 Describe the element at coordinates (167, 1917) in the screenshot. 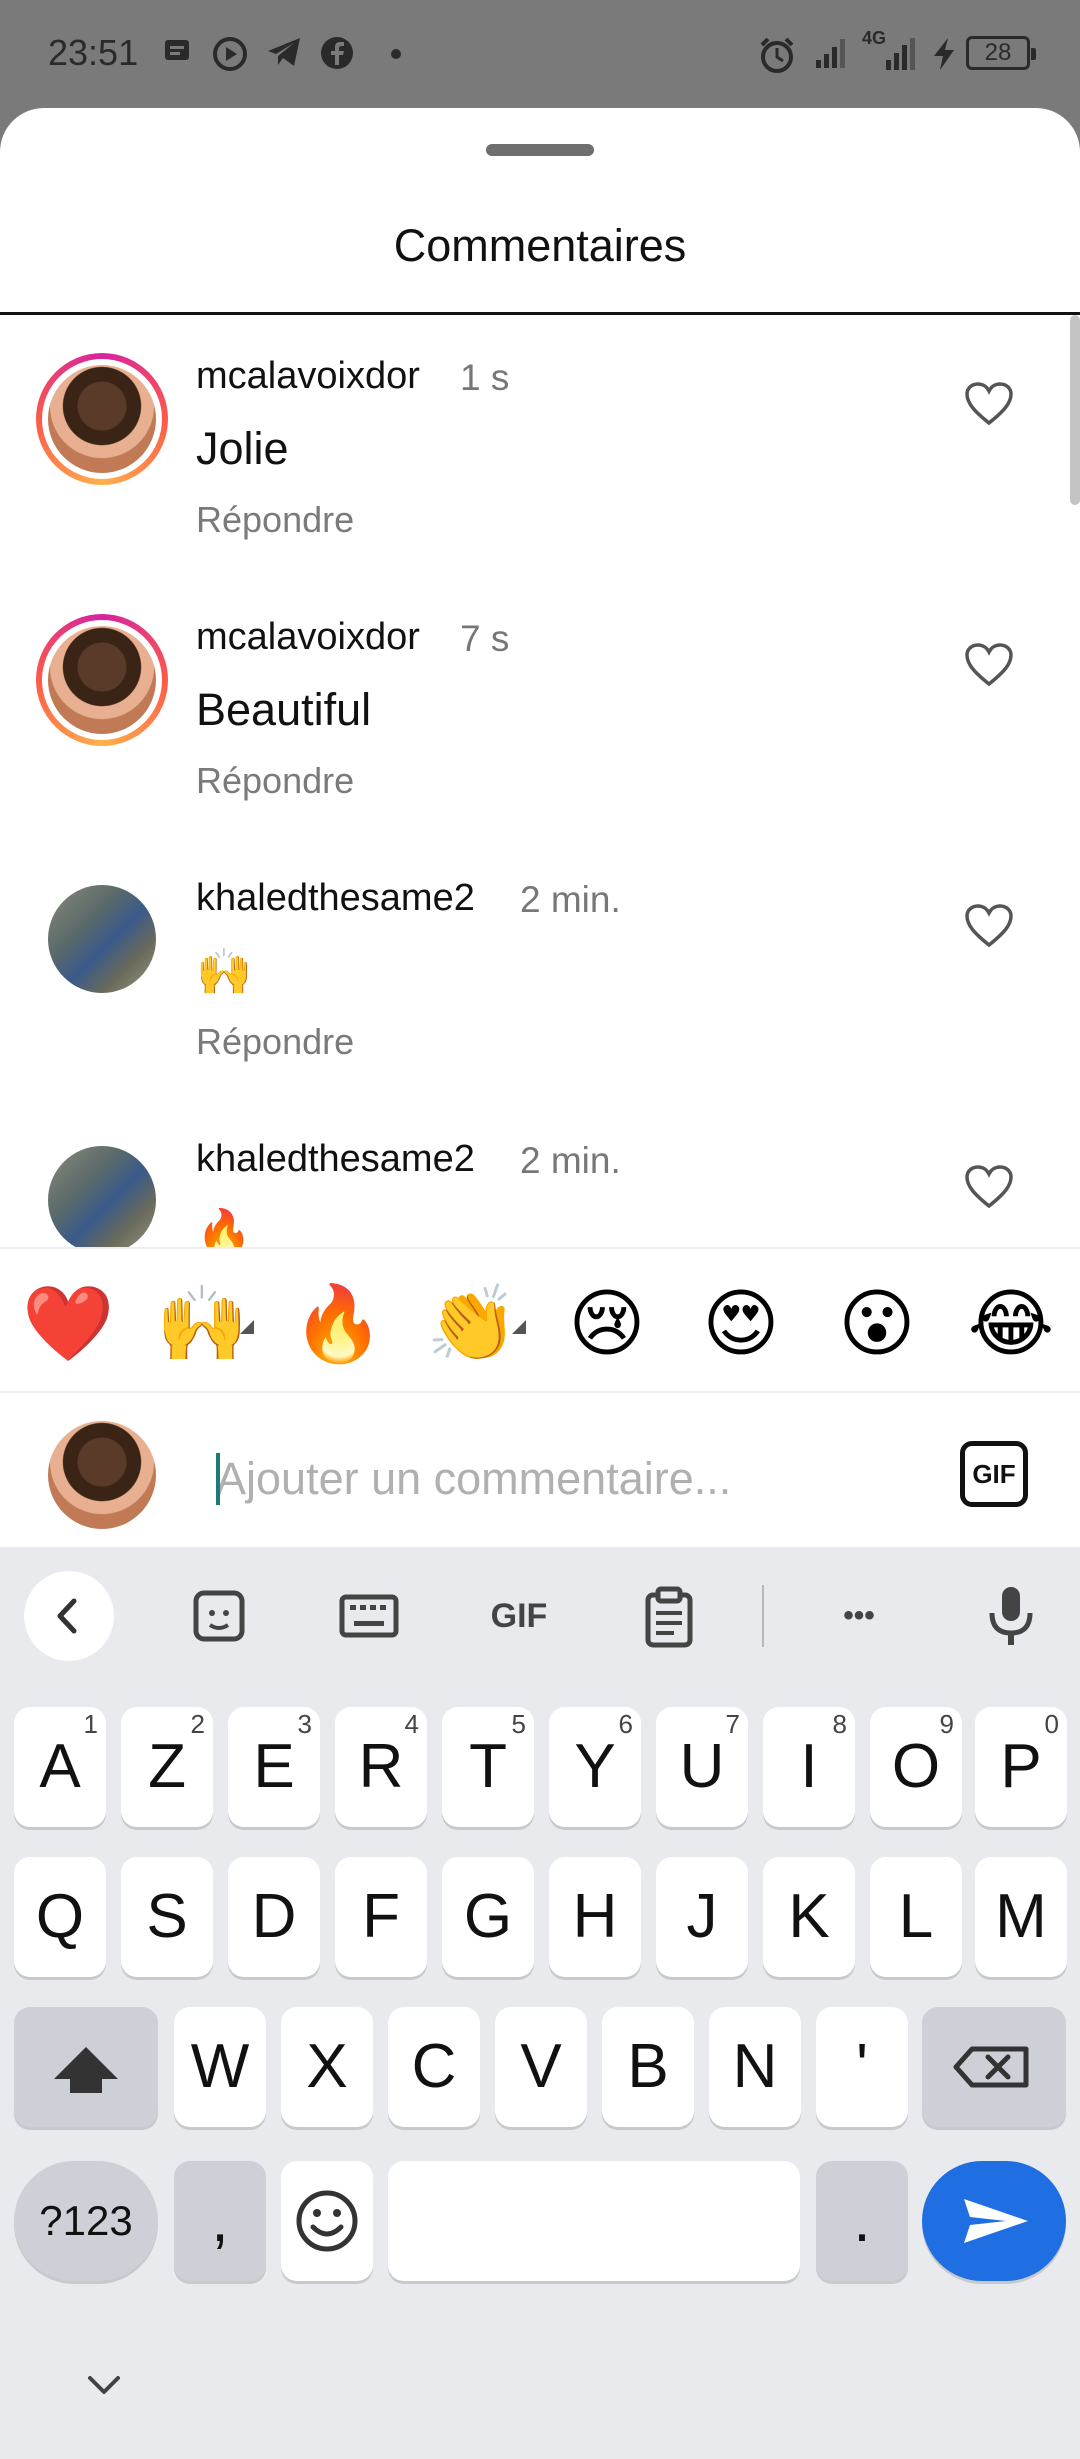

I see `key-s: S` at that location.